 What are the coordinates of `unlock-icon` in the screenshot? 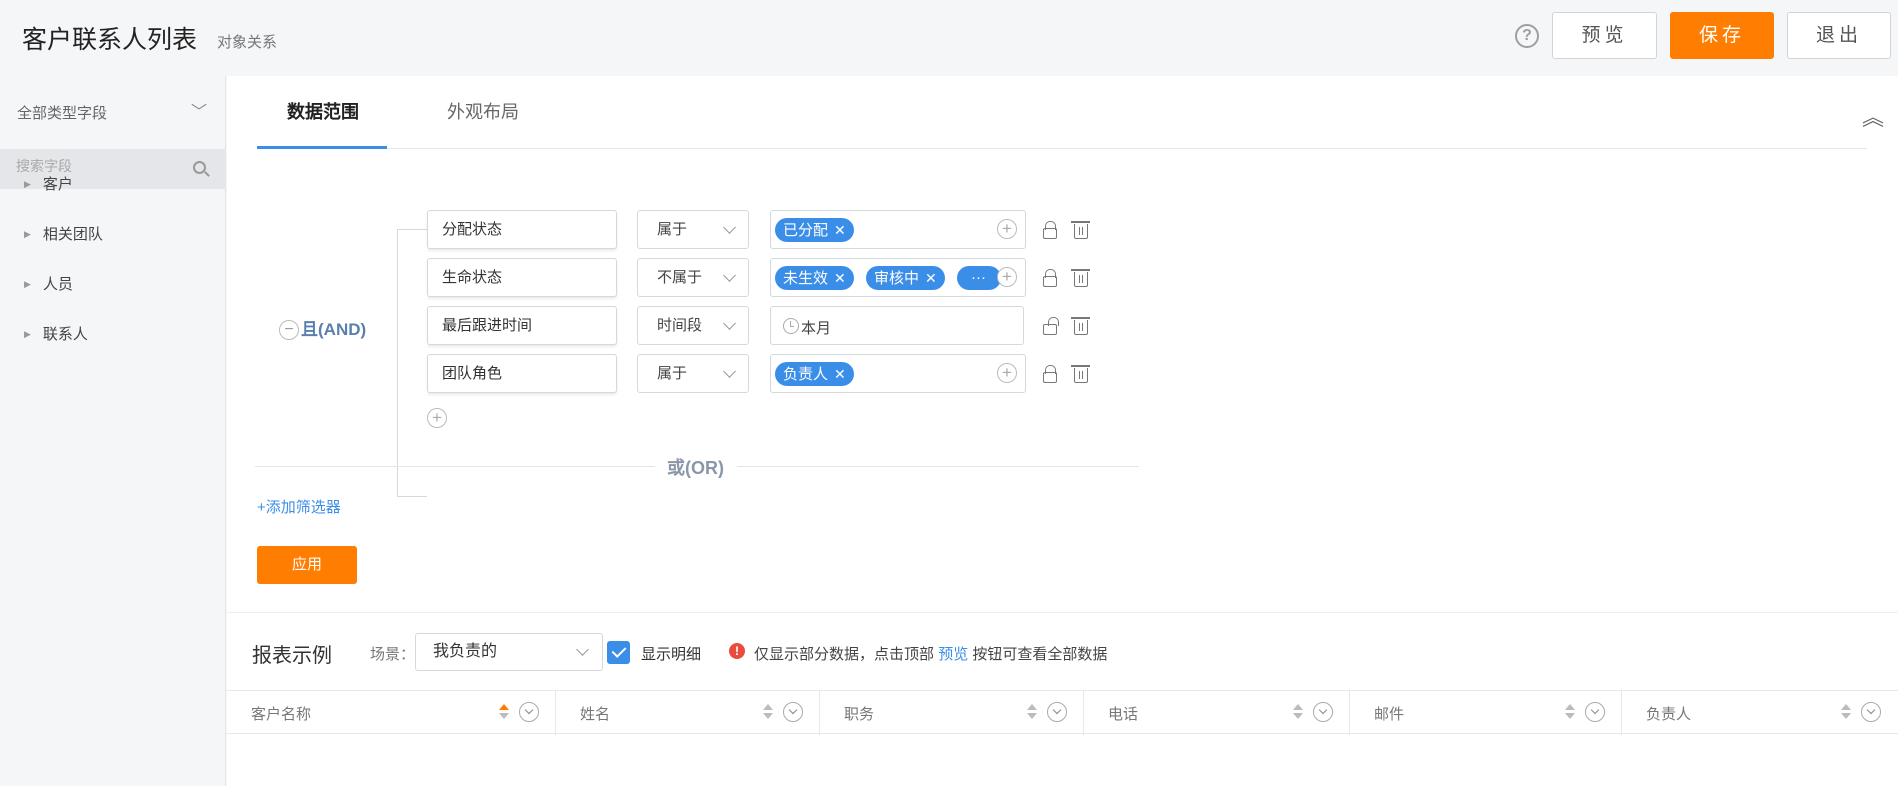 It's located at (1051, 326).